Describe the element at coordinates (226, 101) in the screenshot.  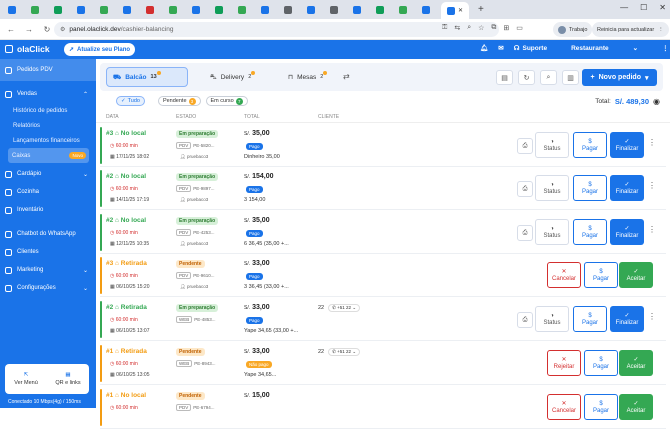
I see `filter-em-curso: Em curso 7` at that location.